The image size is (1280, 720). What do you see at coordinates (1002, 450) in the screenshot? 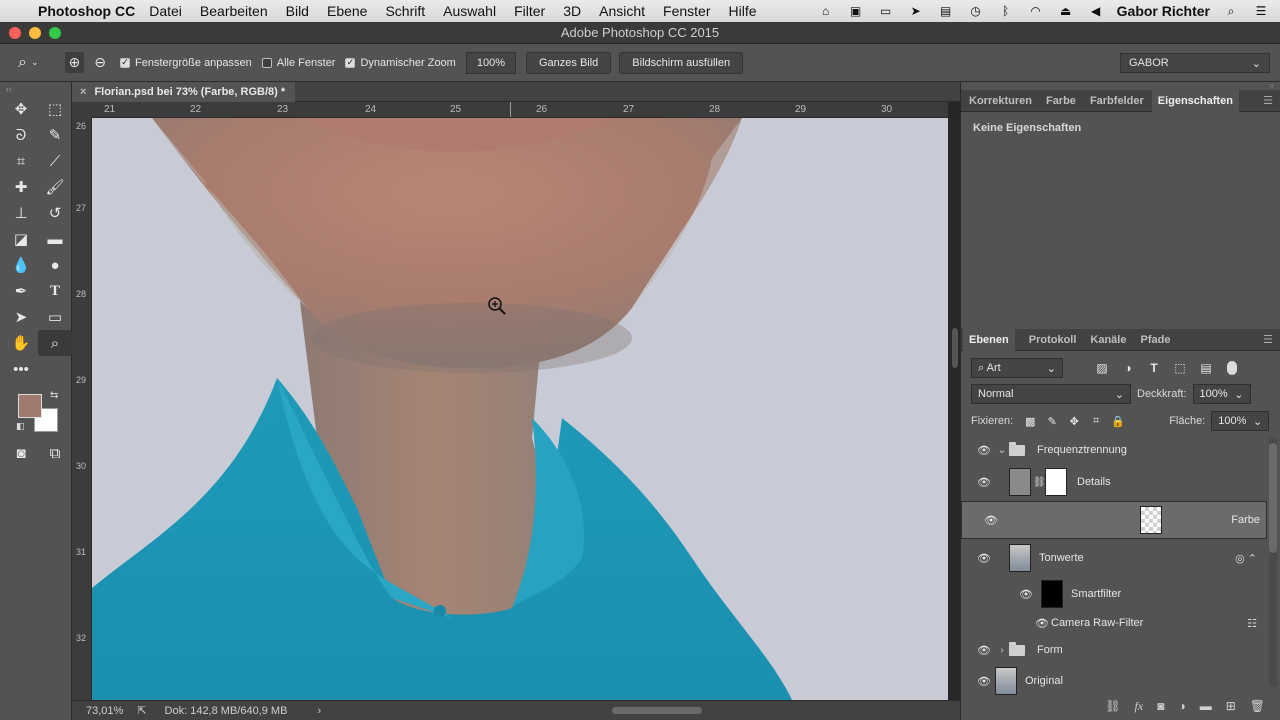
I see `chevron-down-icon: ⌄` at bounding box center [1002, 450].